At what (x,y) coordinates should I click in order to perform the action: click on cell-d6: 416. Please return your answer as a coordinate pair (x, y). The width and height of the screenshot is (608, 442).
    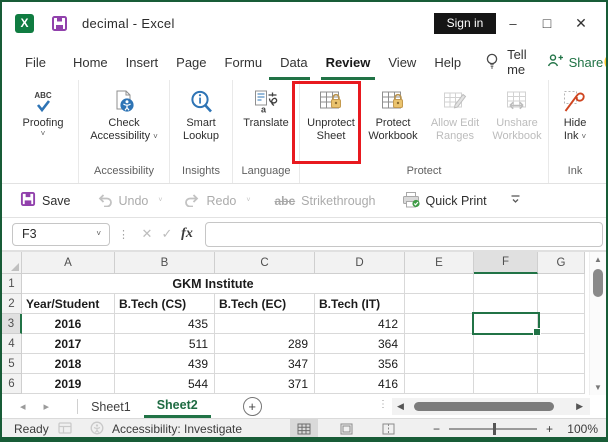
    Looking at the image, I should click on (360, 384).